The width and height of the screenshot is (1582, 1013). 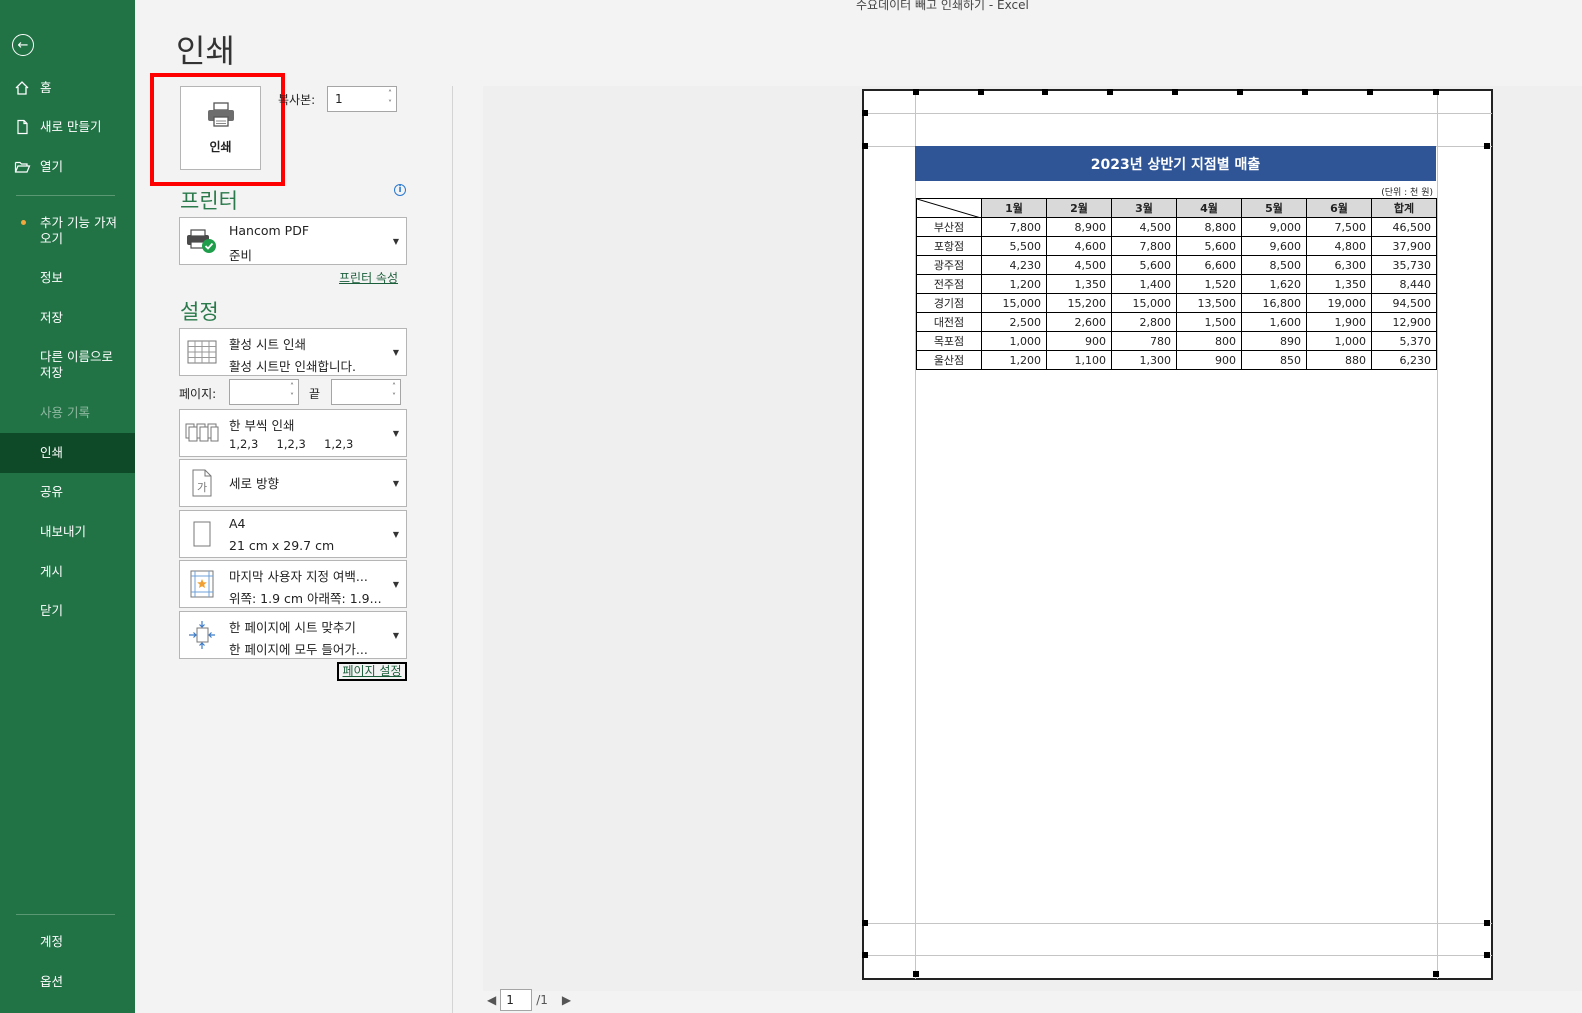 I want to click on panel-divider, so click(x=452, y=549).